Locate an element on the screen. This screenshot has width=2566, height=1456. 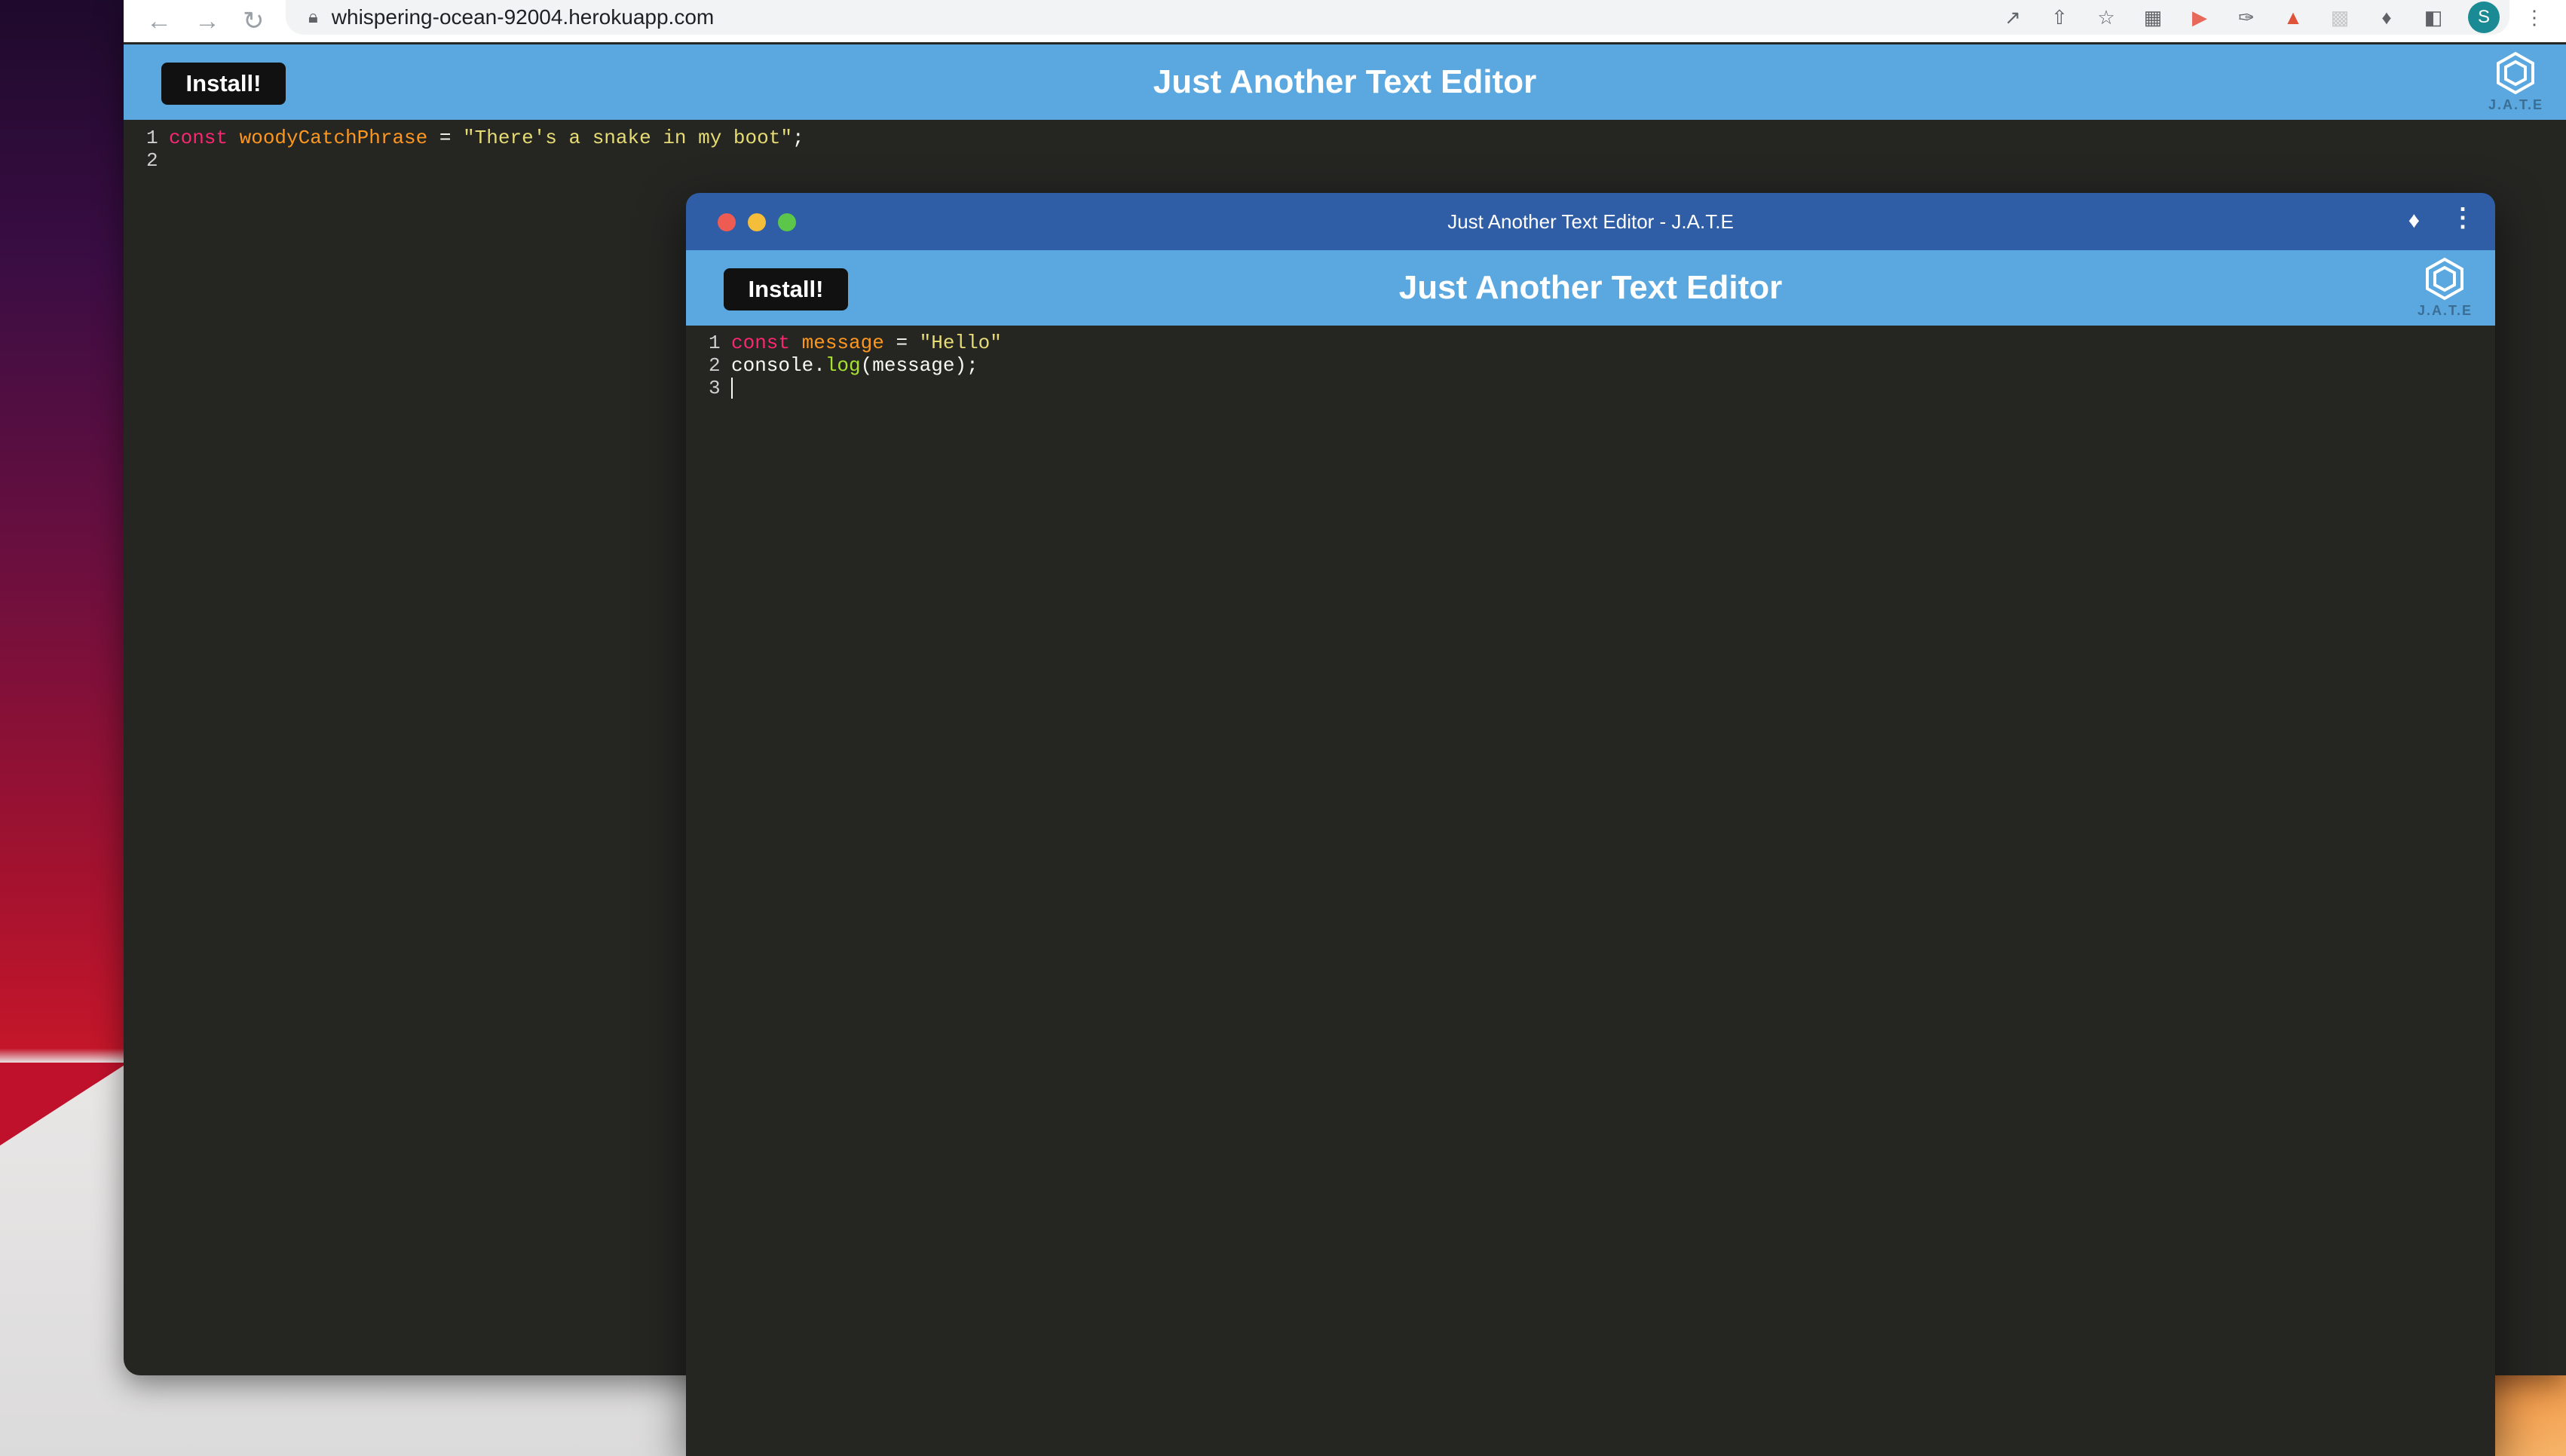
window-title: Just Another Text Editor - J.A.T.E is located at coordinates (1590, 221).